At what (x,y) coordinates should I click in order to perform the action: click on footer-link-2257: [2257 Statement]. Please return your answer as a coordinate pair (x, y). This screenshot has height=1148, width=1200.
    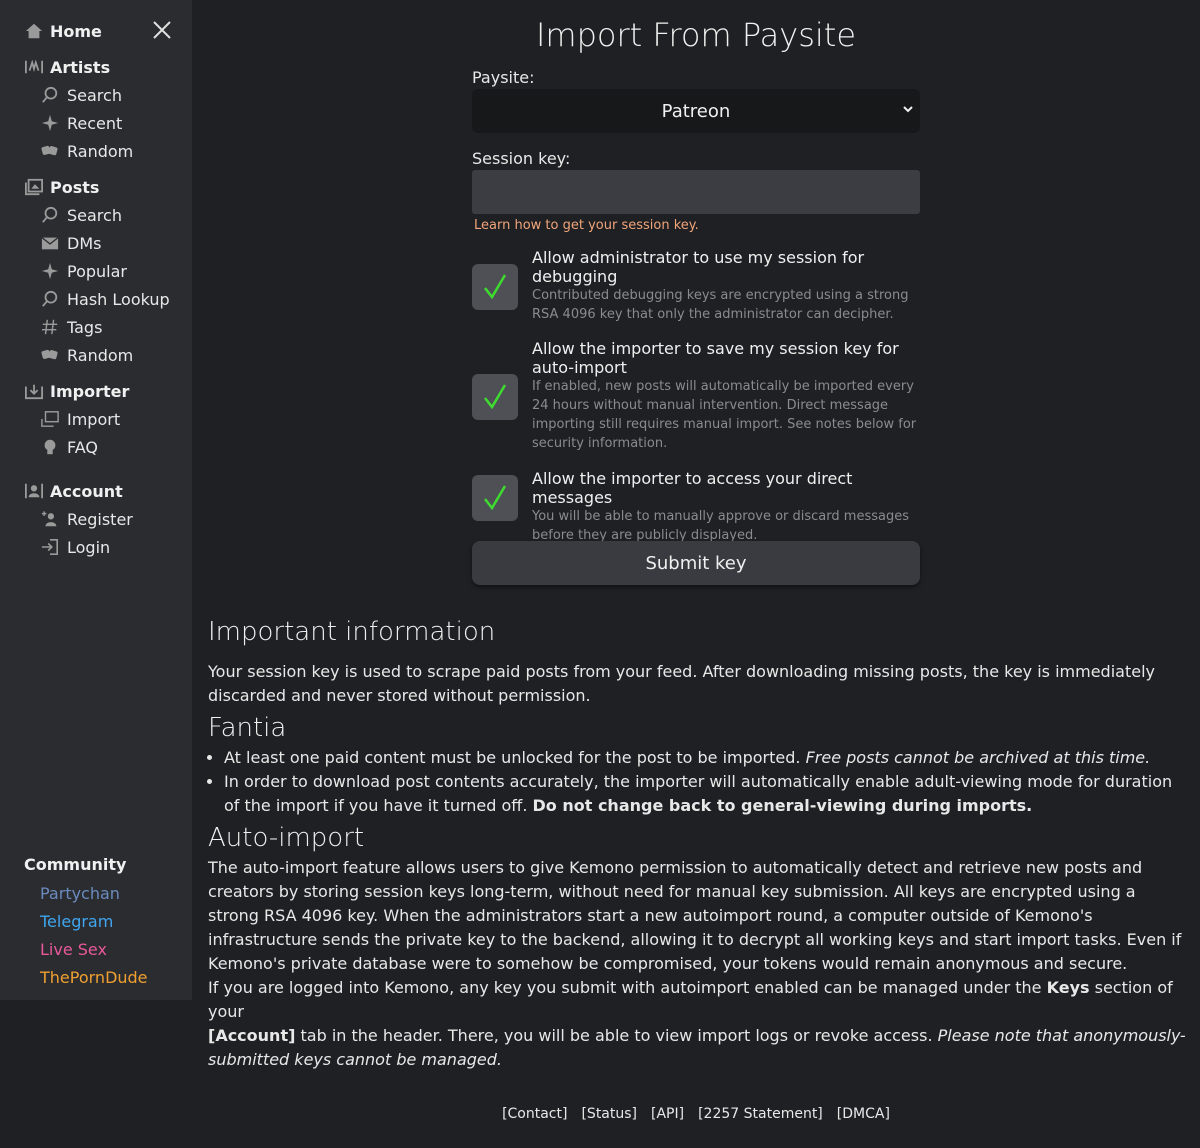
    Looking at the image, I should click on (760, 1114).